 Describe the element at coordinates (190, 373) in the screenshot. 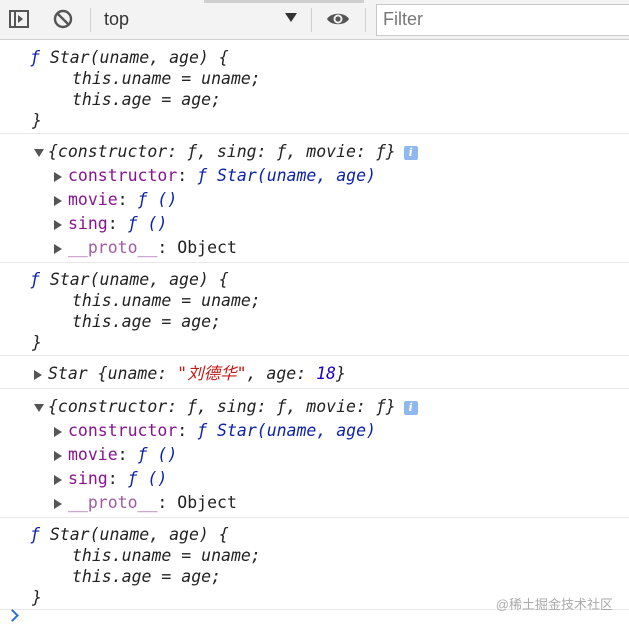

I see `instance-summary: Star {uname: "刘德华", age: 18}` at that location.